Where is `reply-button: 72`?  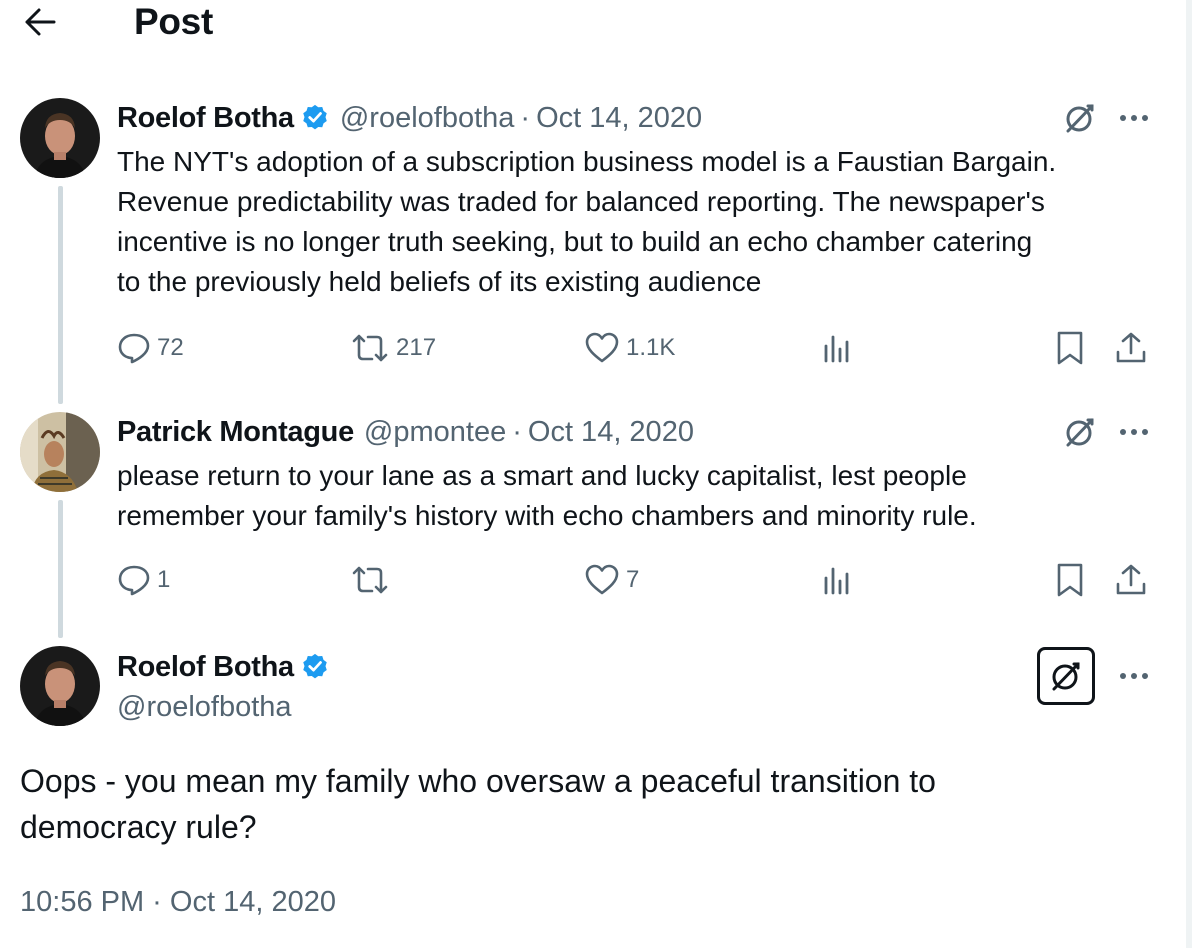
reply-button: 72 is located at coordinates (150, 348).